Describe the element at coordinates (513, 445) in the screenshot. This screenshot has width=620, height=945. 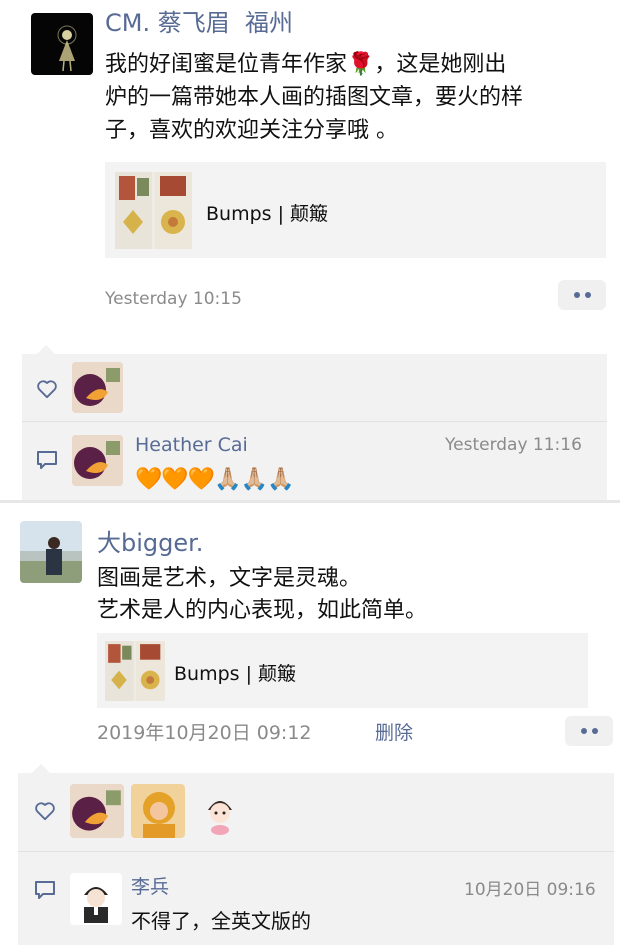
I see `comment-timestamp: Yesterday 11:16` at that location.